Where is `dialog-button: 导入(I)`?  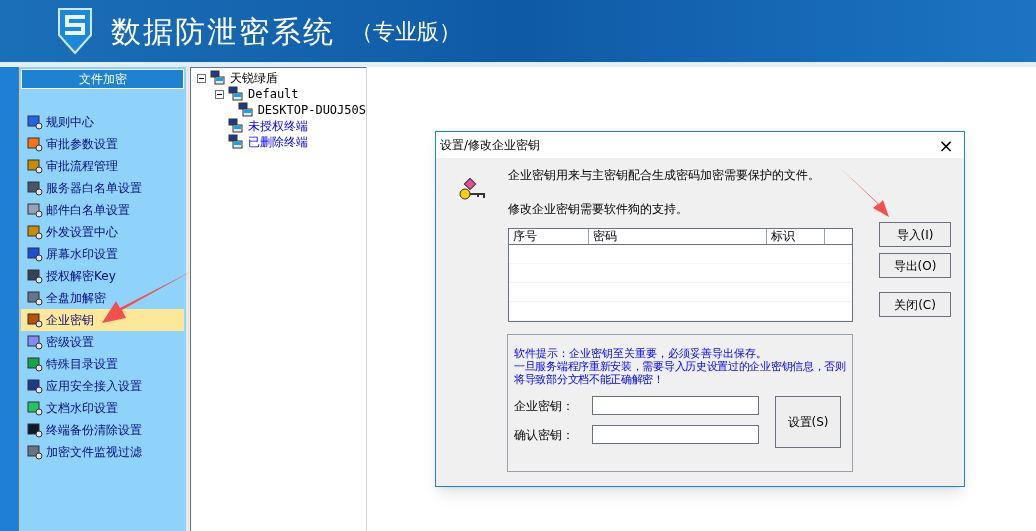 dialog-button: 导入(I) is located at coordinates (915, 234).